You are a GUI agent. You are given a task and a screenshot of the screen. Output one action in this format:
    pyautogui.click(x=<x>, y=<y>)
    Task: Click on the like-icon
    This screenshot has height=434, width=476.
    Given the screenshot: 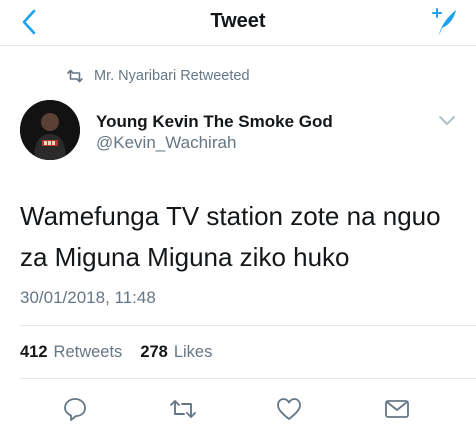 What is the action you would take?
    pyautogui.click(x=289, y=409)
    